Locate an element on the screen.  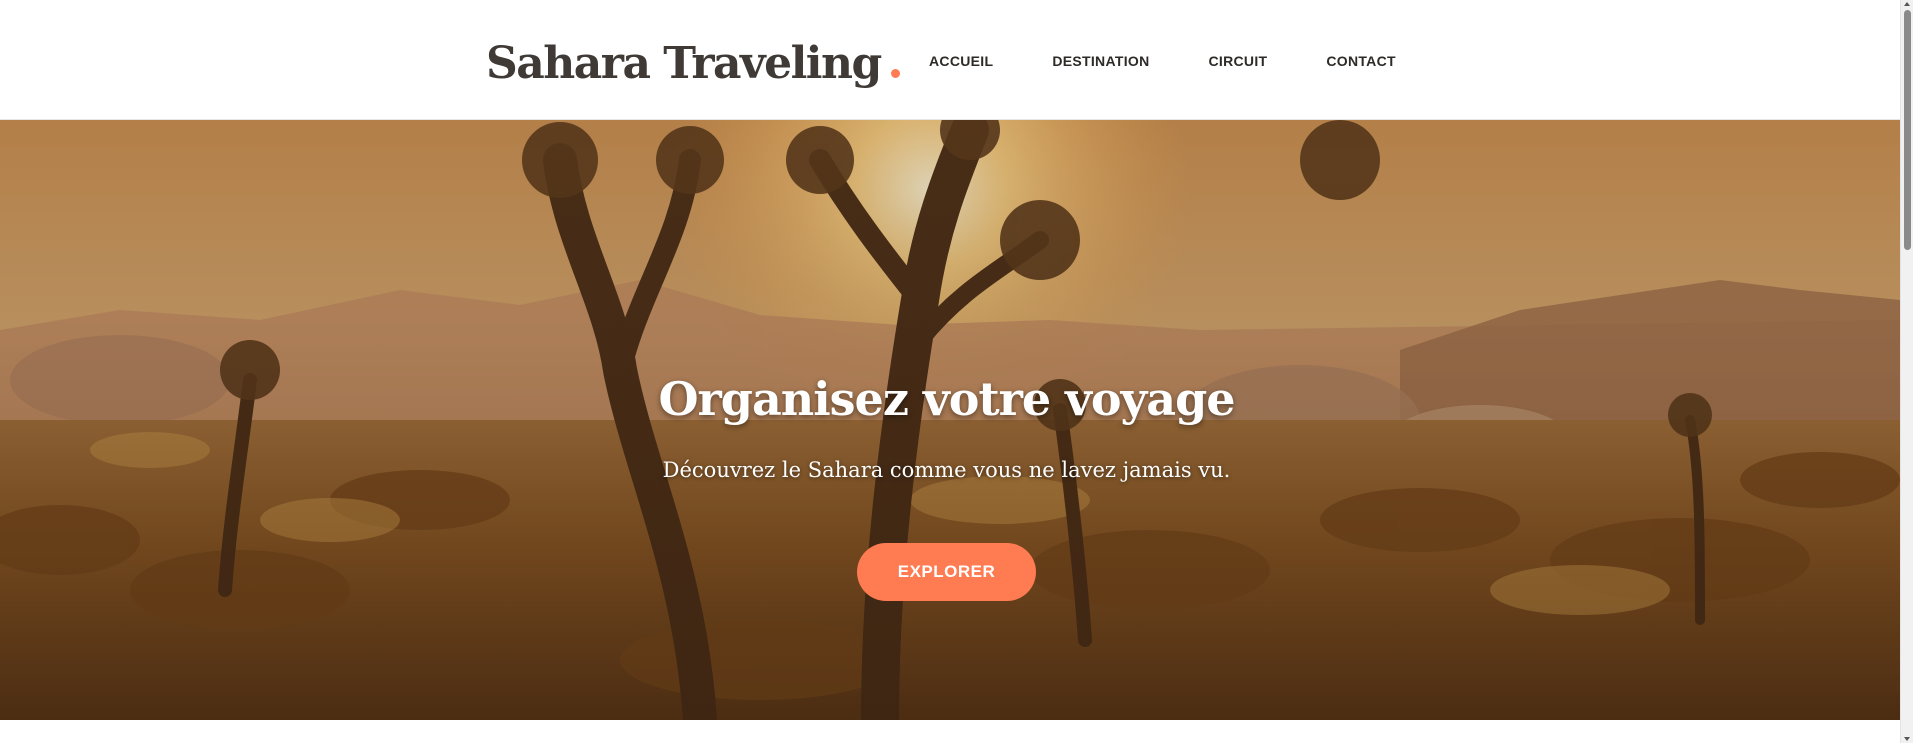
scroll-down-icon is located at coordinates (1907, 739).